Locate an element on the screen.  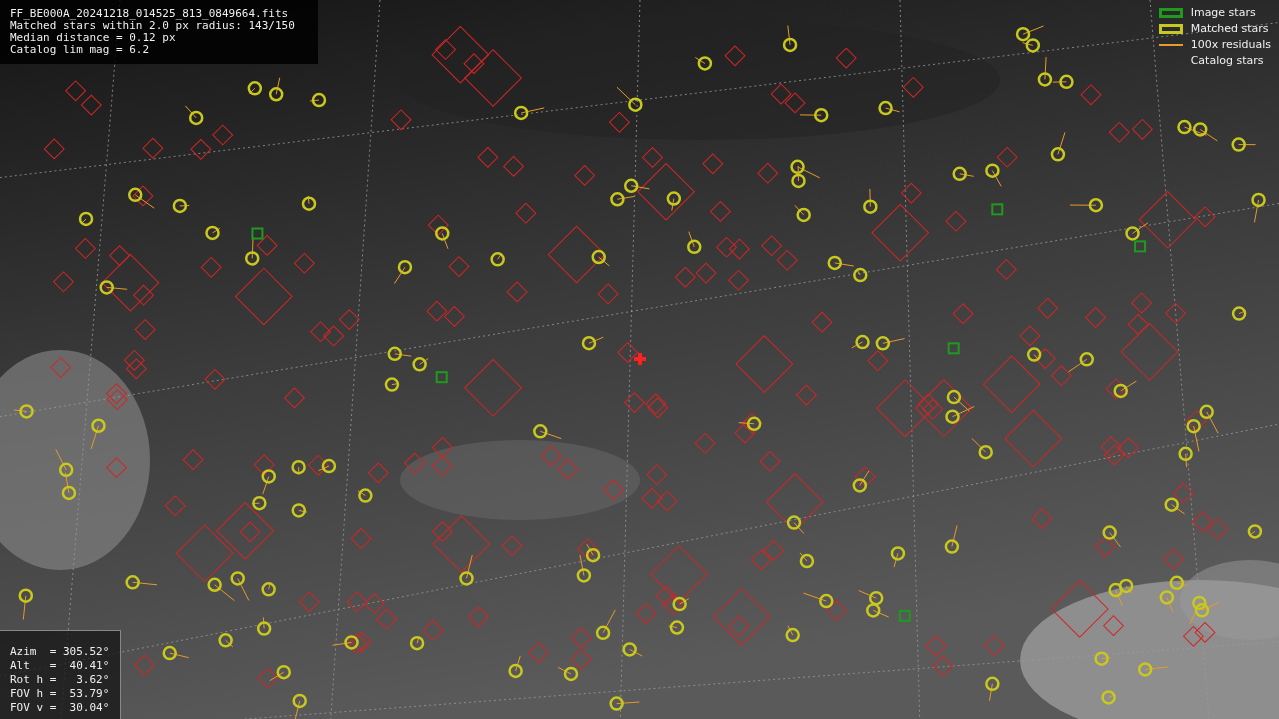
legend-label: Catalog stars is located at coordinates (1227, 60).